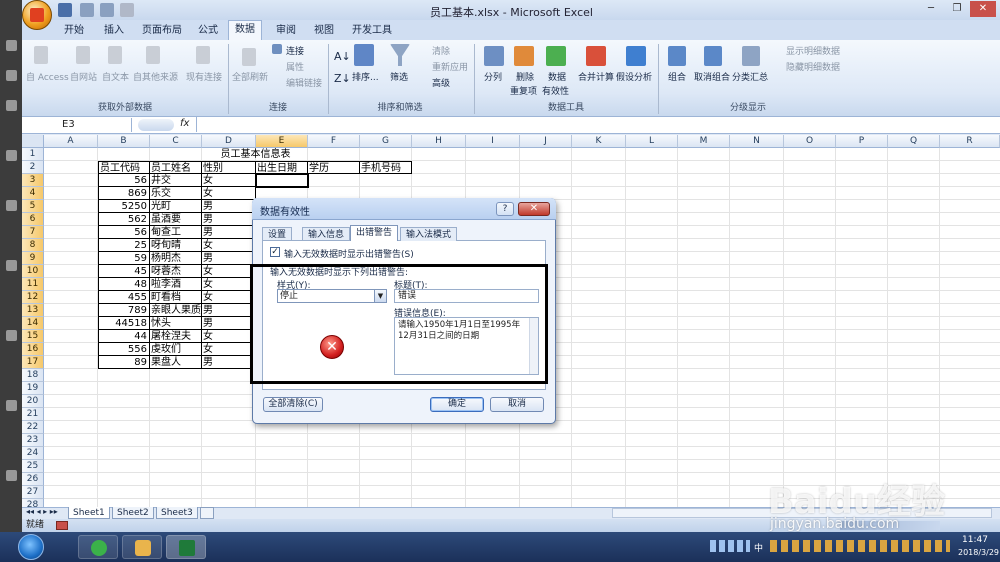  What do you see at coordinates (176, 258) in the screenshot?
I see `employee-name-cell: 杨明杰` at bounding box center [176, 258].